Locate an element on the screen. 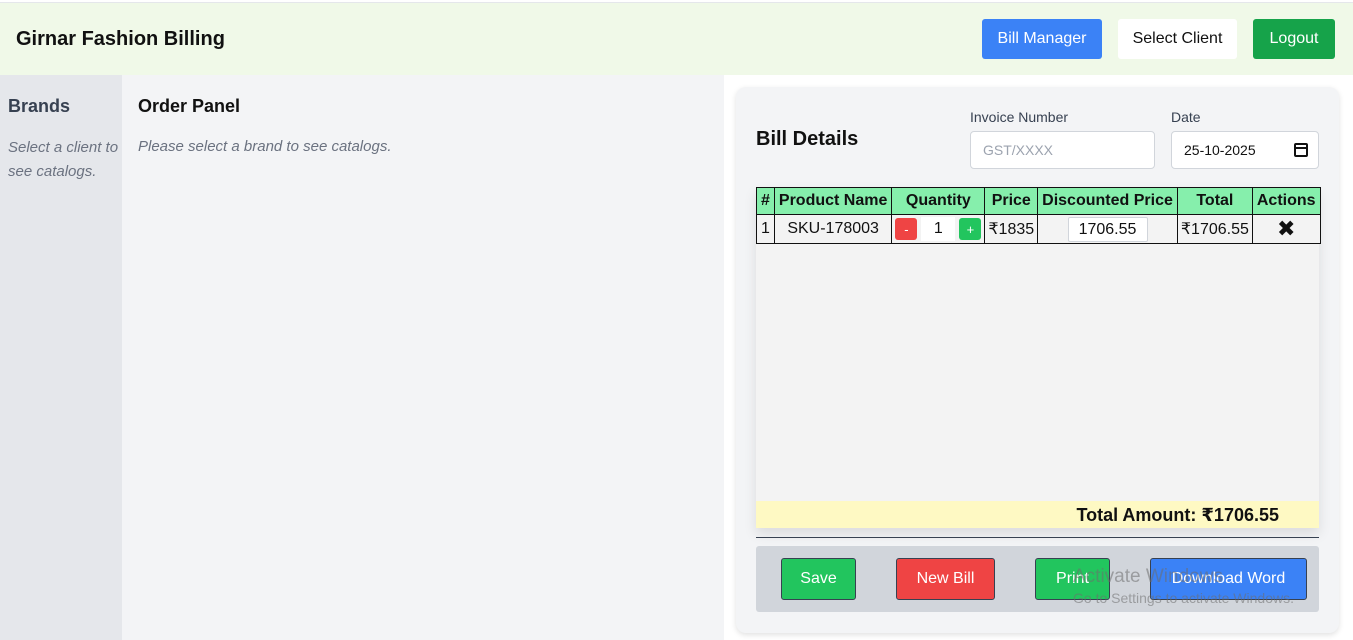 Image resolution: width=1353 pixels, height=640 pixels. discounted-price-input: 1706.55 is located at coordinates (1107, 229).